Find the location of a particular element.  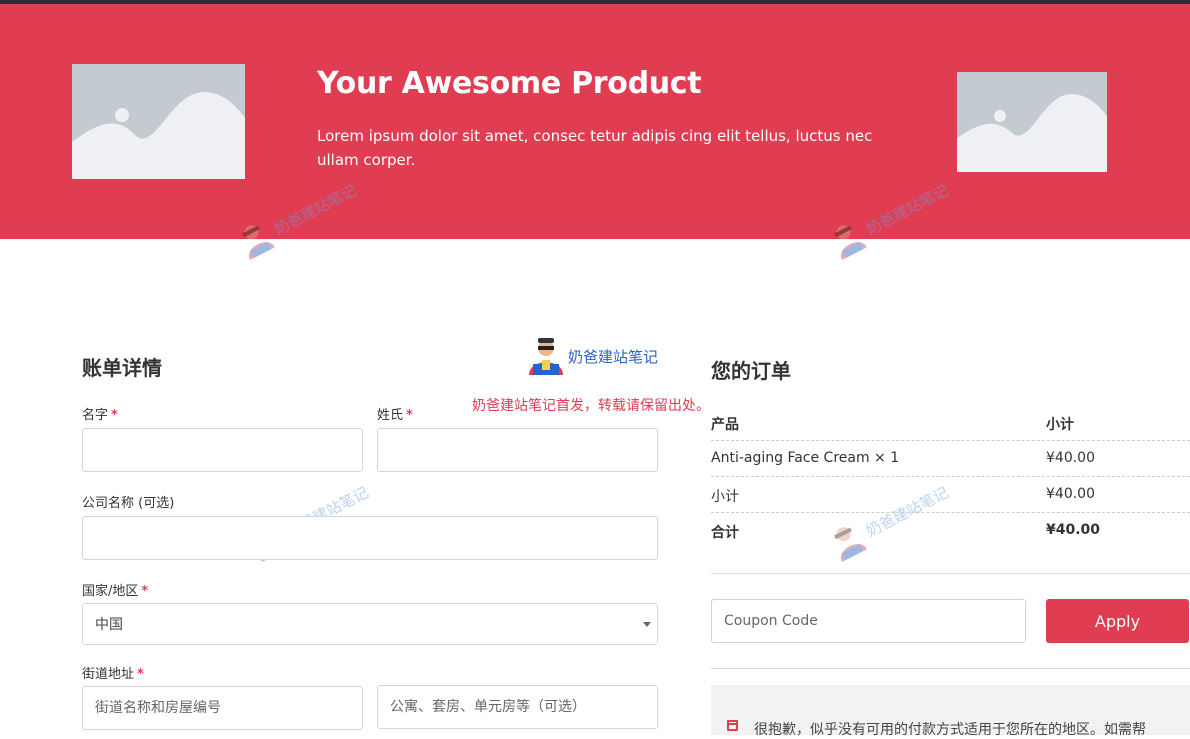

watermark-badge-text: 奶爸建站笔记 is located at coordinates (613, 356).